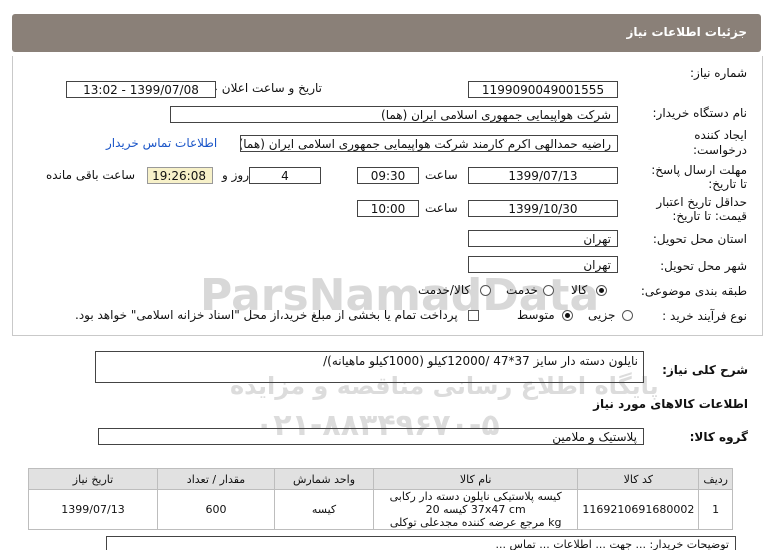  I want to click on process-option-minor: جزیی, so click(602, 315).